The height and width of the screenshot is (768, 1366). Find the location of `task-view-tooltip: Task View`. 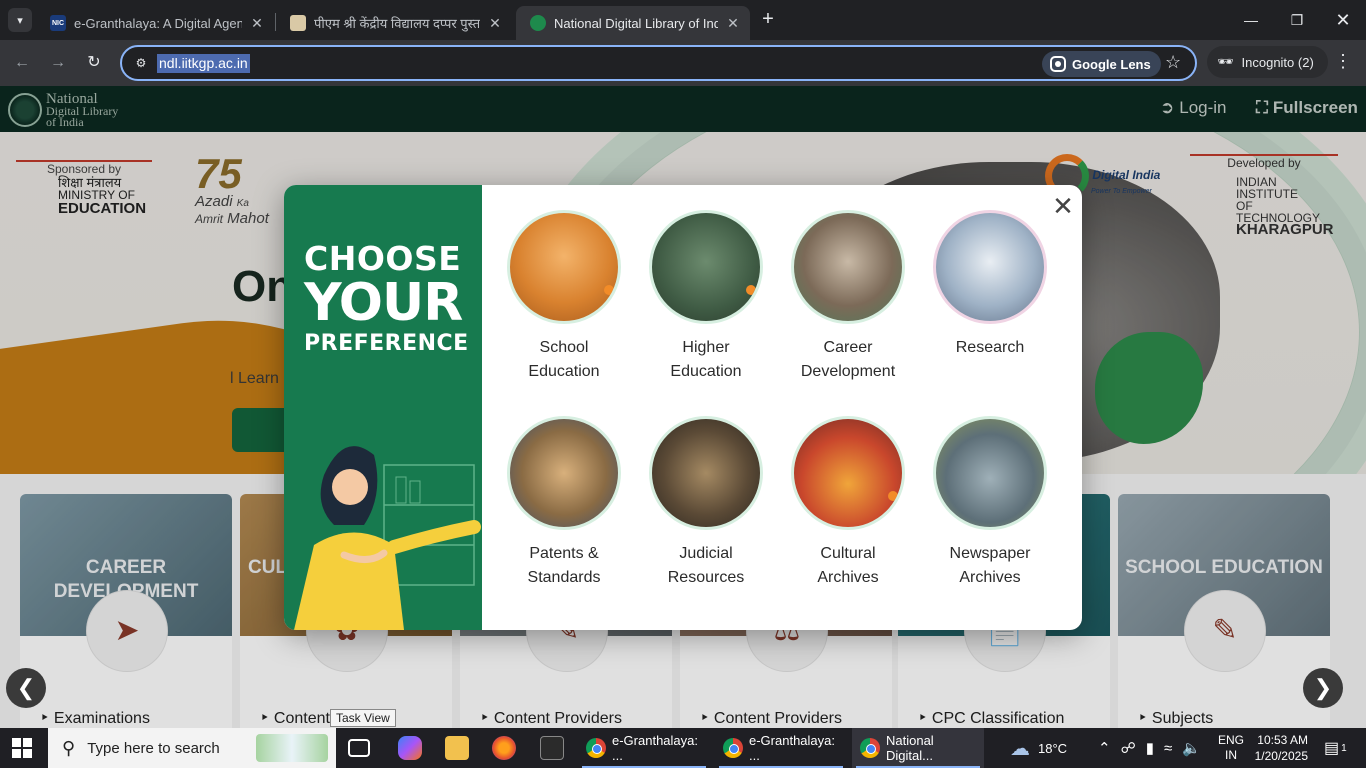

task-view-tooltip: Task View is located at coordinates (363, 718).